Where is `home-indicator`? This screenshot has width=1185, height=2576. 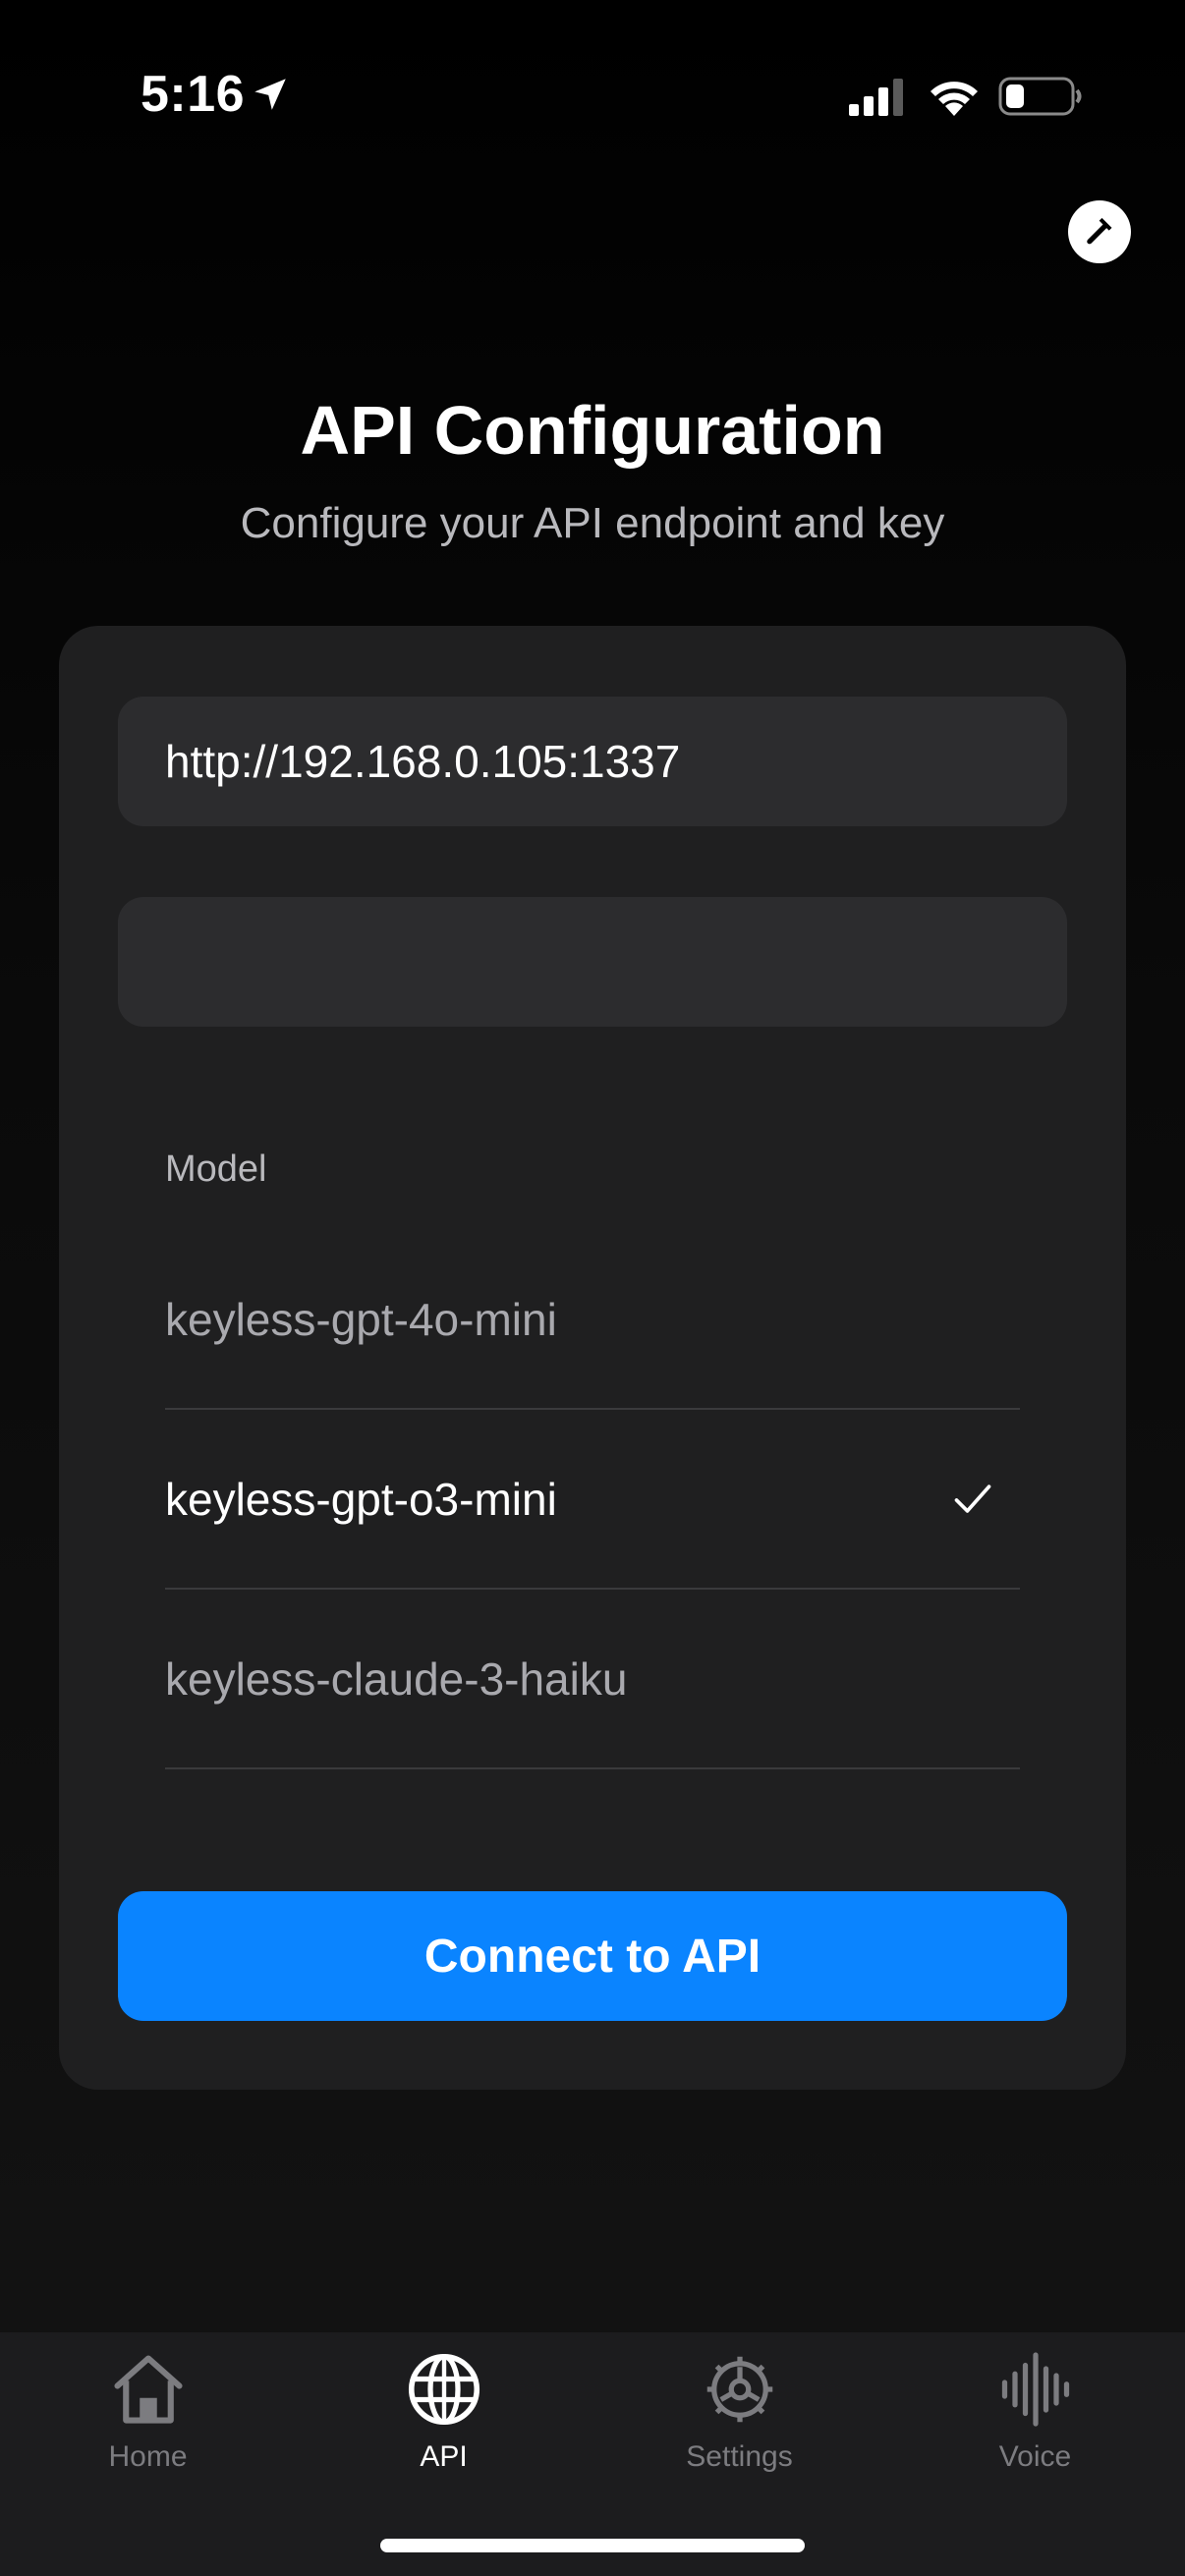 home-indicator is located at coordinates (592, 2545).